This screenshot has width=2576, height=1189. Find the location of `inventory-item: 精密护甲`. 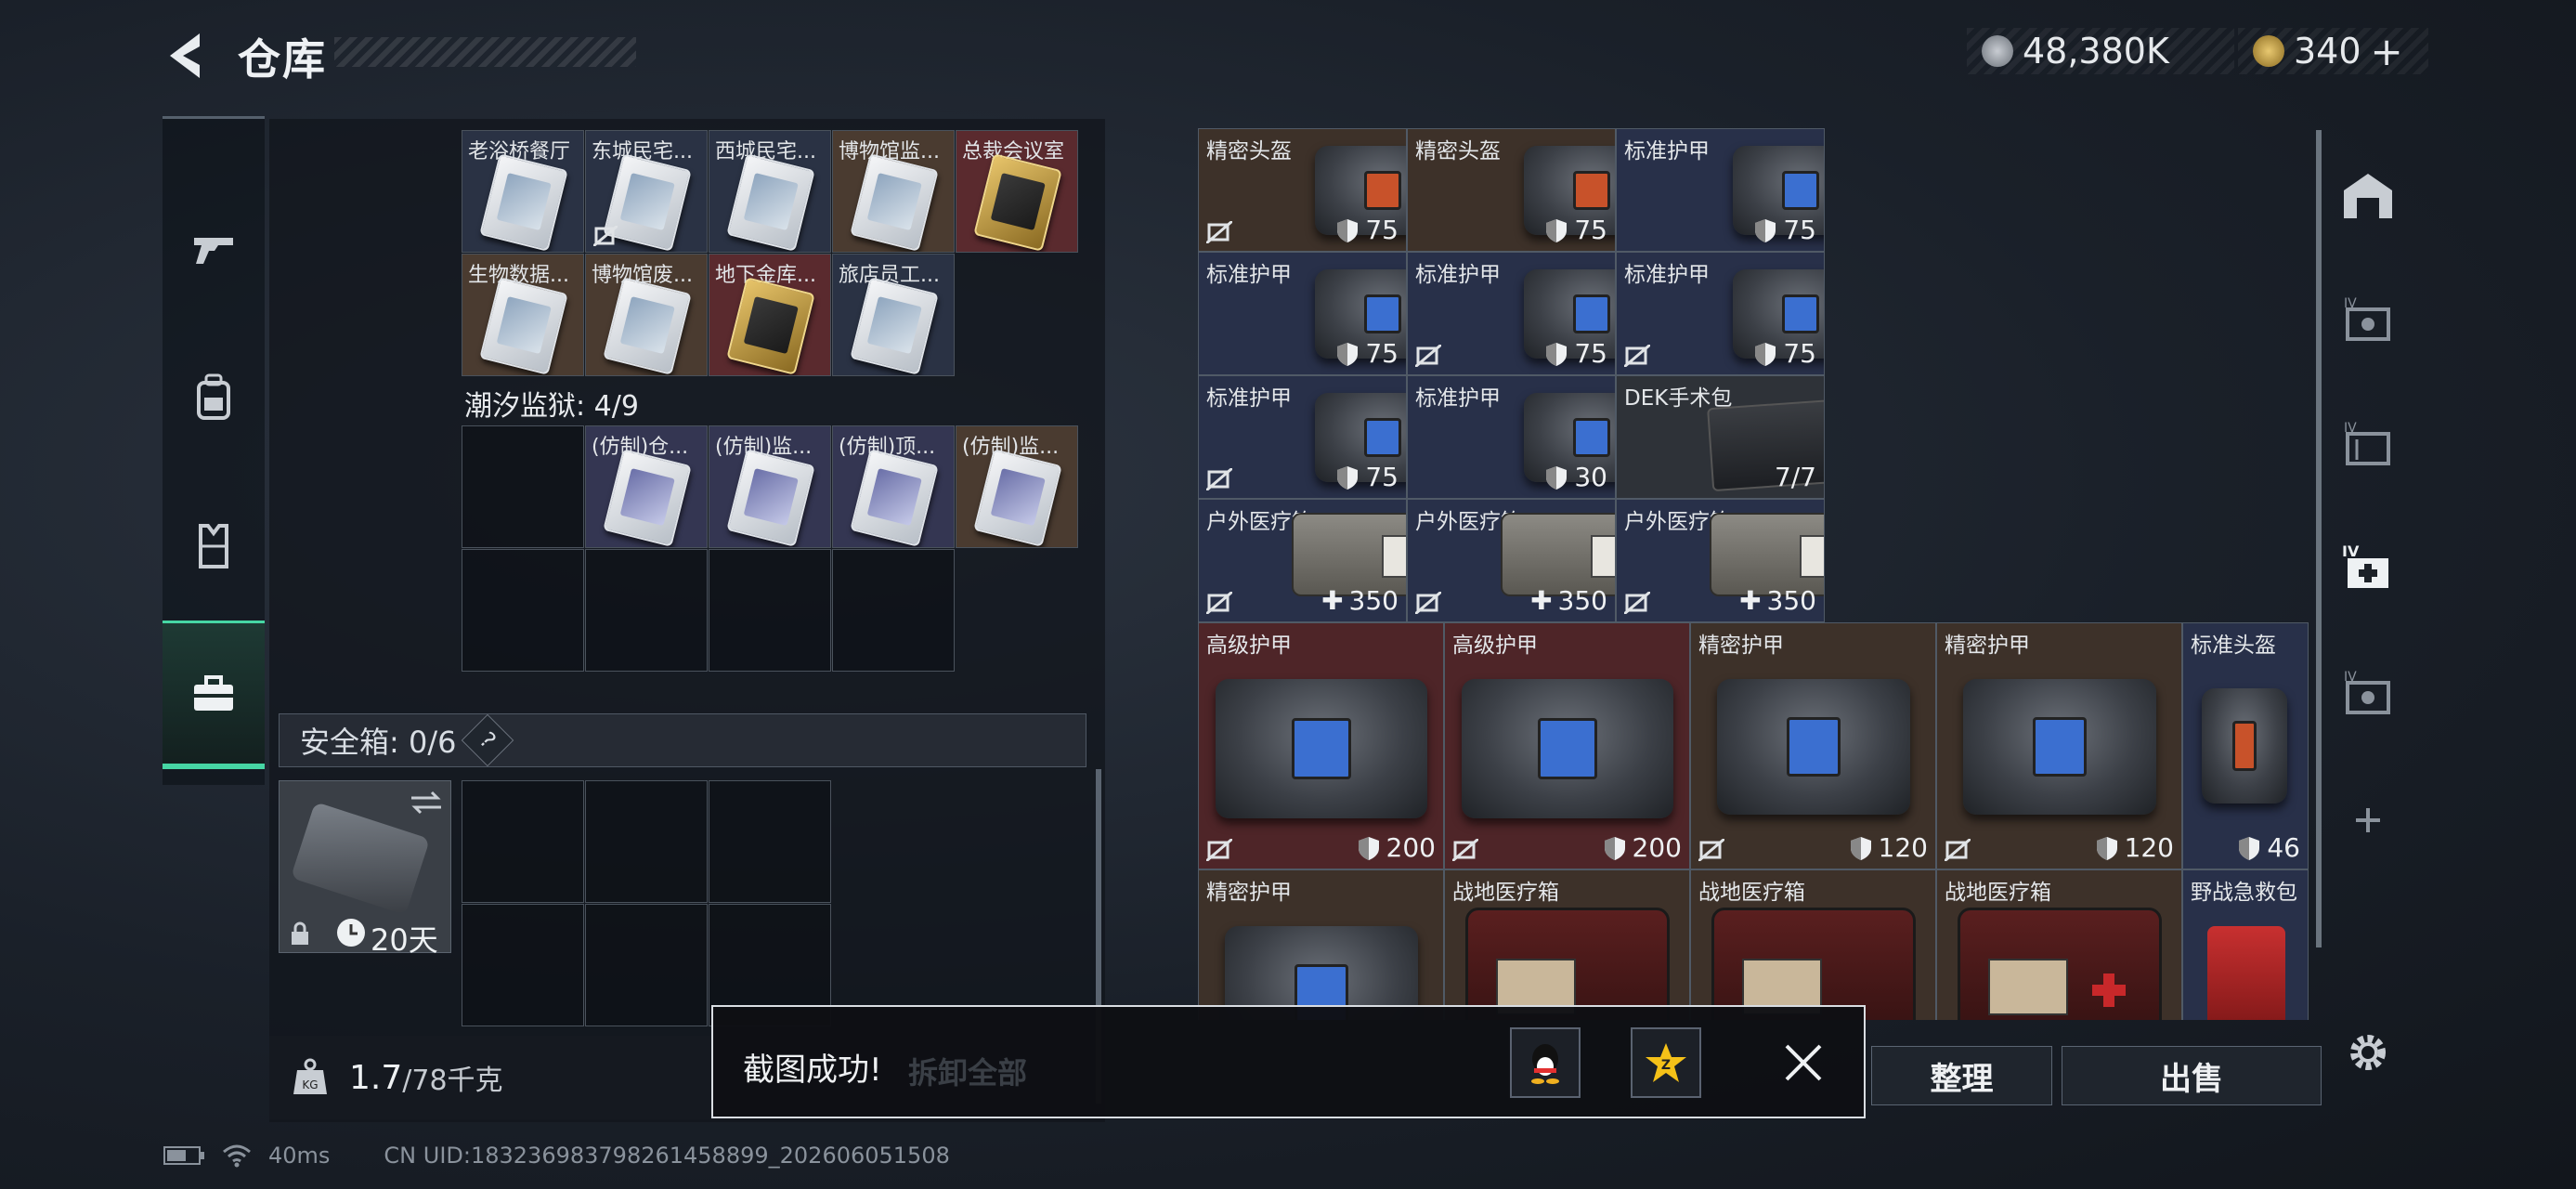

inventory-item: 精密护甲 is located at coordinates (1321, 944).